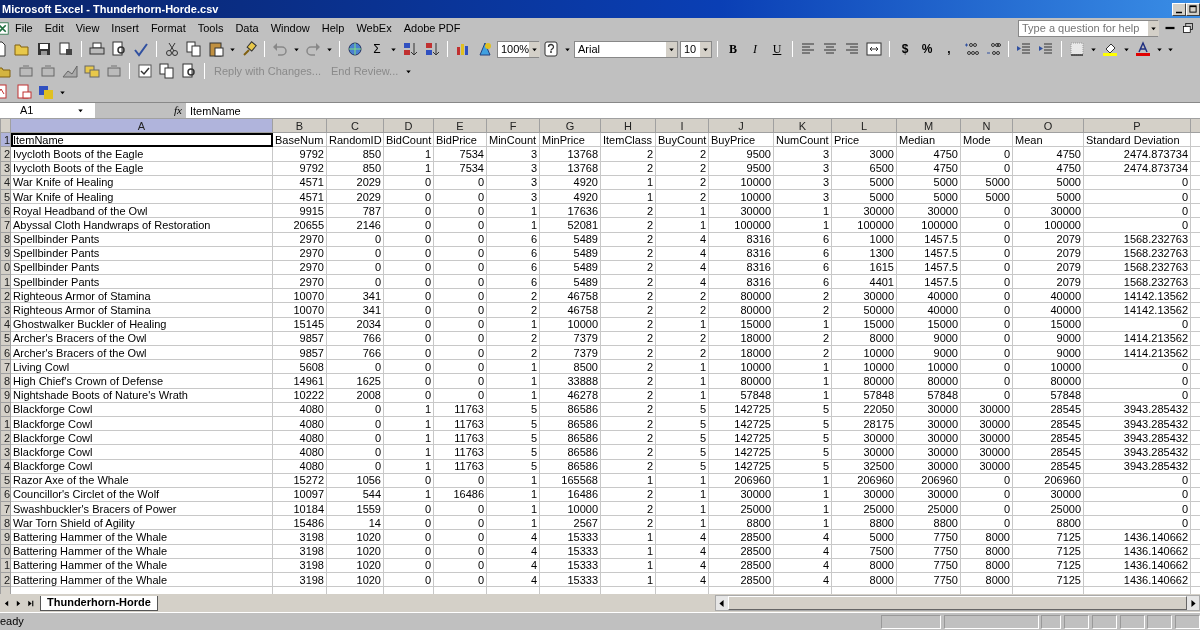 The width and height of the screenshot is (1200, 630). What do you see at coordinates (216, 49) in the screenshot?
I see `clipboard-button` at bounding box center [216, 49].